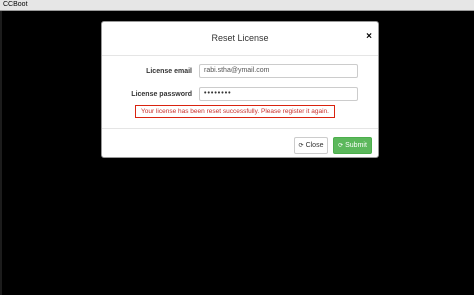  I want to click on window-left-edge, so click(1, 153).